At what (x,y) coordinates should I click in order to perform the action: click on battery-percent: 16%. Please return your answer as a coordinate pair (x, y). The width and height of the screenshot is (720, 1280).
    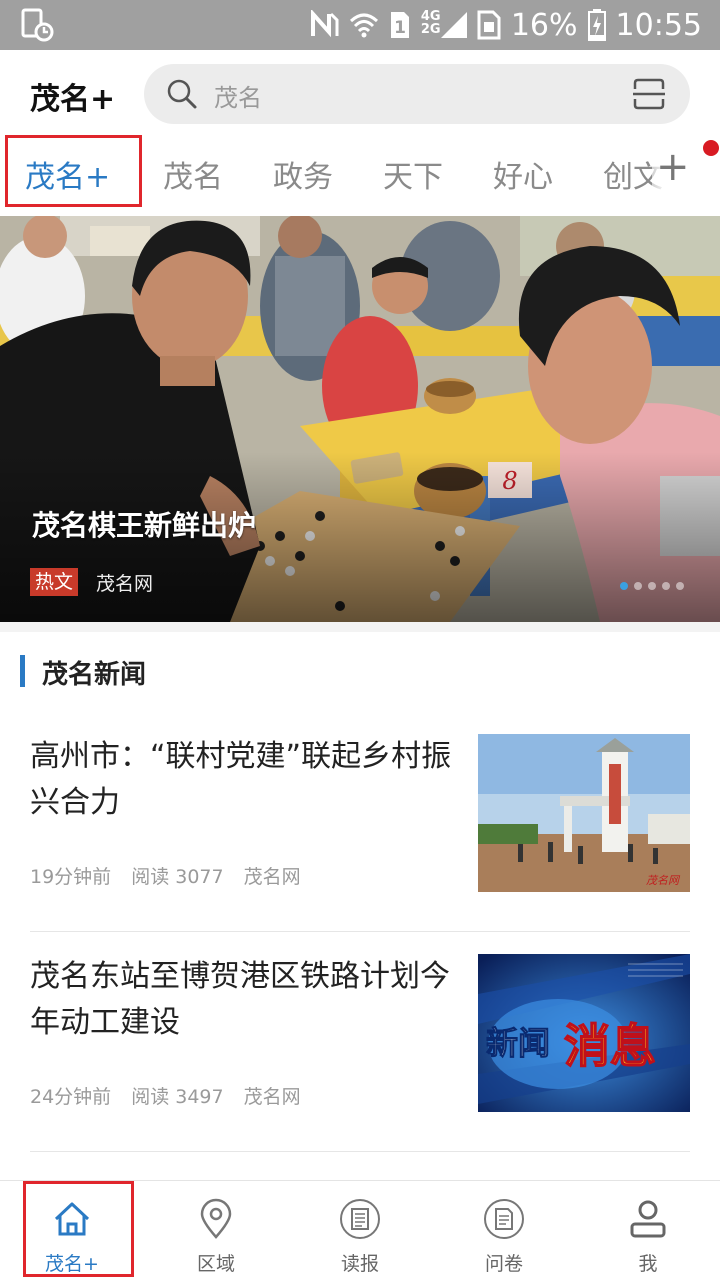
    Looking at the image, I should click on (544, 25).